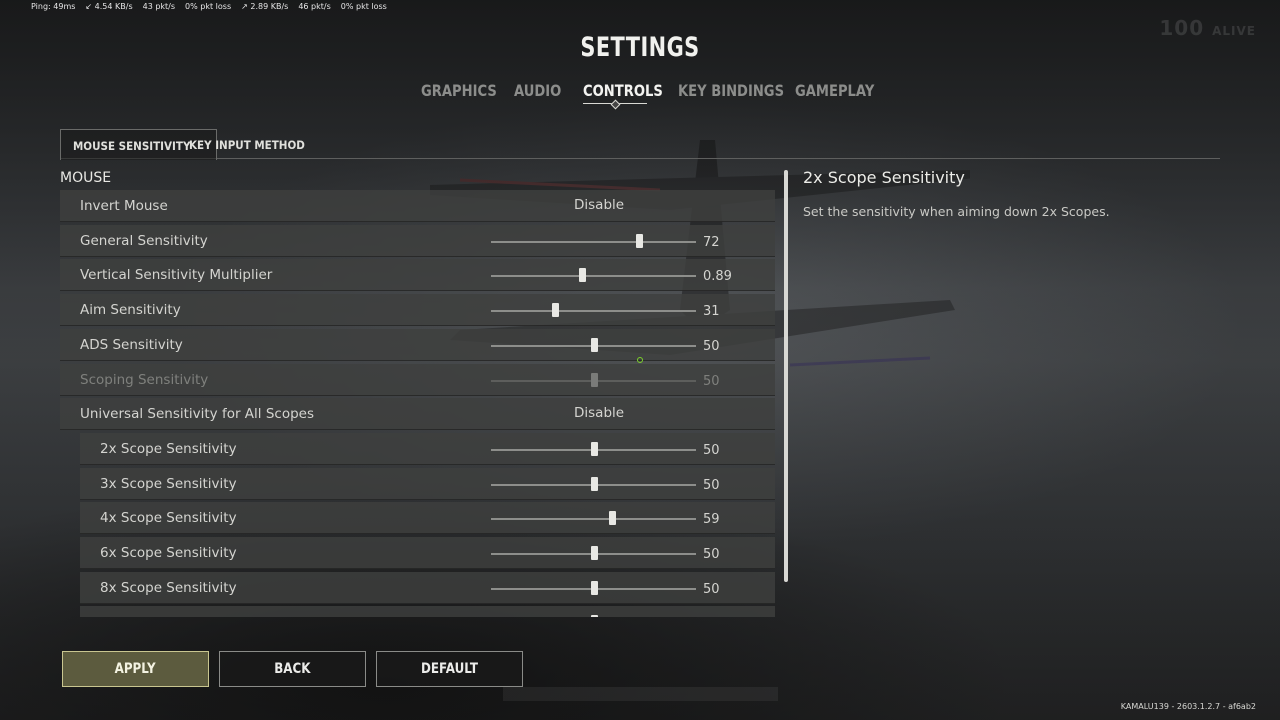 The height and width of the screenshot is (720, 1280). Describe the element at coordinates (417, 310) in the screenshot. I see `slider-row: Aim Sensitivity 31` at that location.